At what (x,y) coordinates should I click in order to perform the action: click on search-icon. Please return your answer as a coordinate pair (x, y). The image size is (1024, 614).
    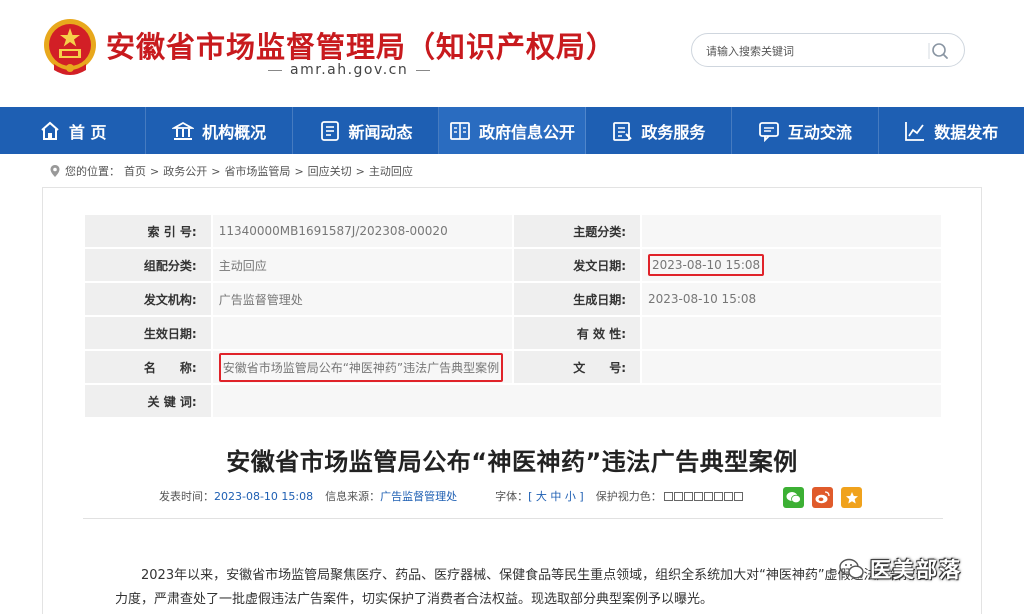
    Looking at the image, I should click on (939, 51).